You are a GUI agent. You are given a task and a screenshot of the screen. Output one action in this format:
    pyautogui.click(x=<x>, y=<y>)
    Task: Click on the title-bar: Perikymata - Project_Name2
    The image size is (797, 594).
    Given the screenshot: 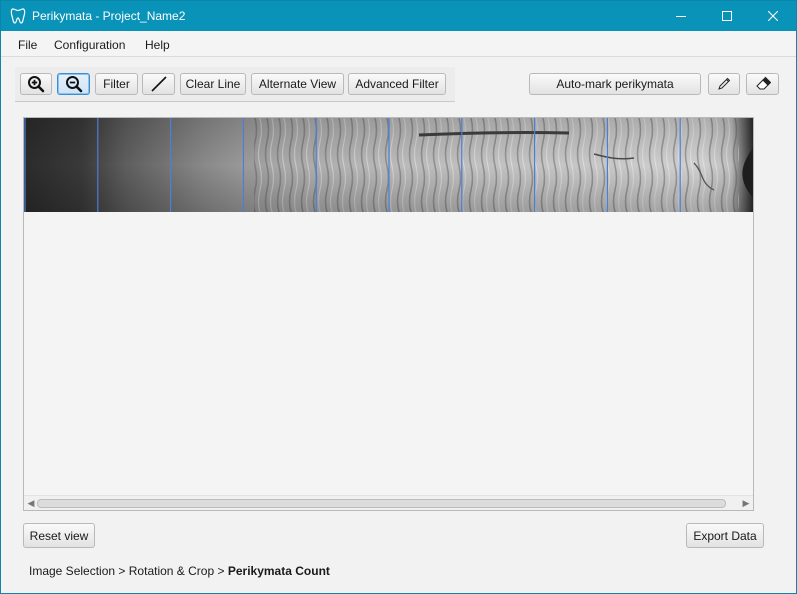 What is the action you would take?
    pyautogui.click(x=398, y=16)
    